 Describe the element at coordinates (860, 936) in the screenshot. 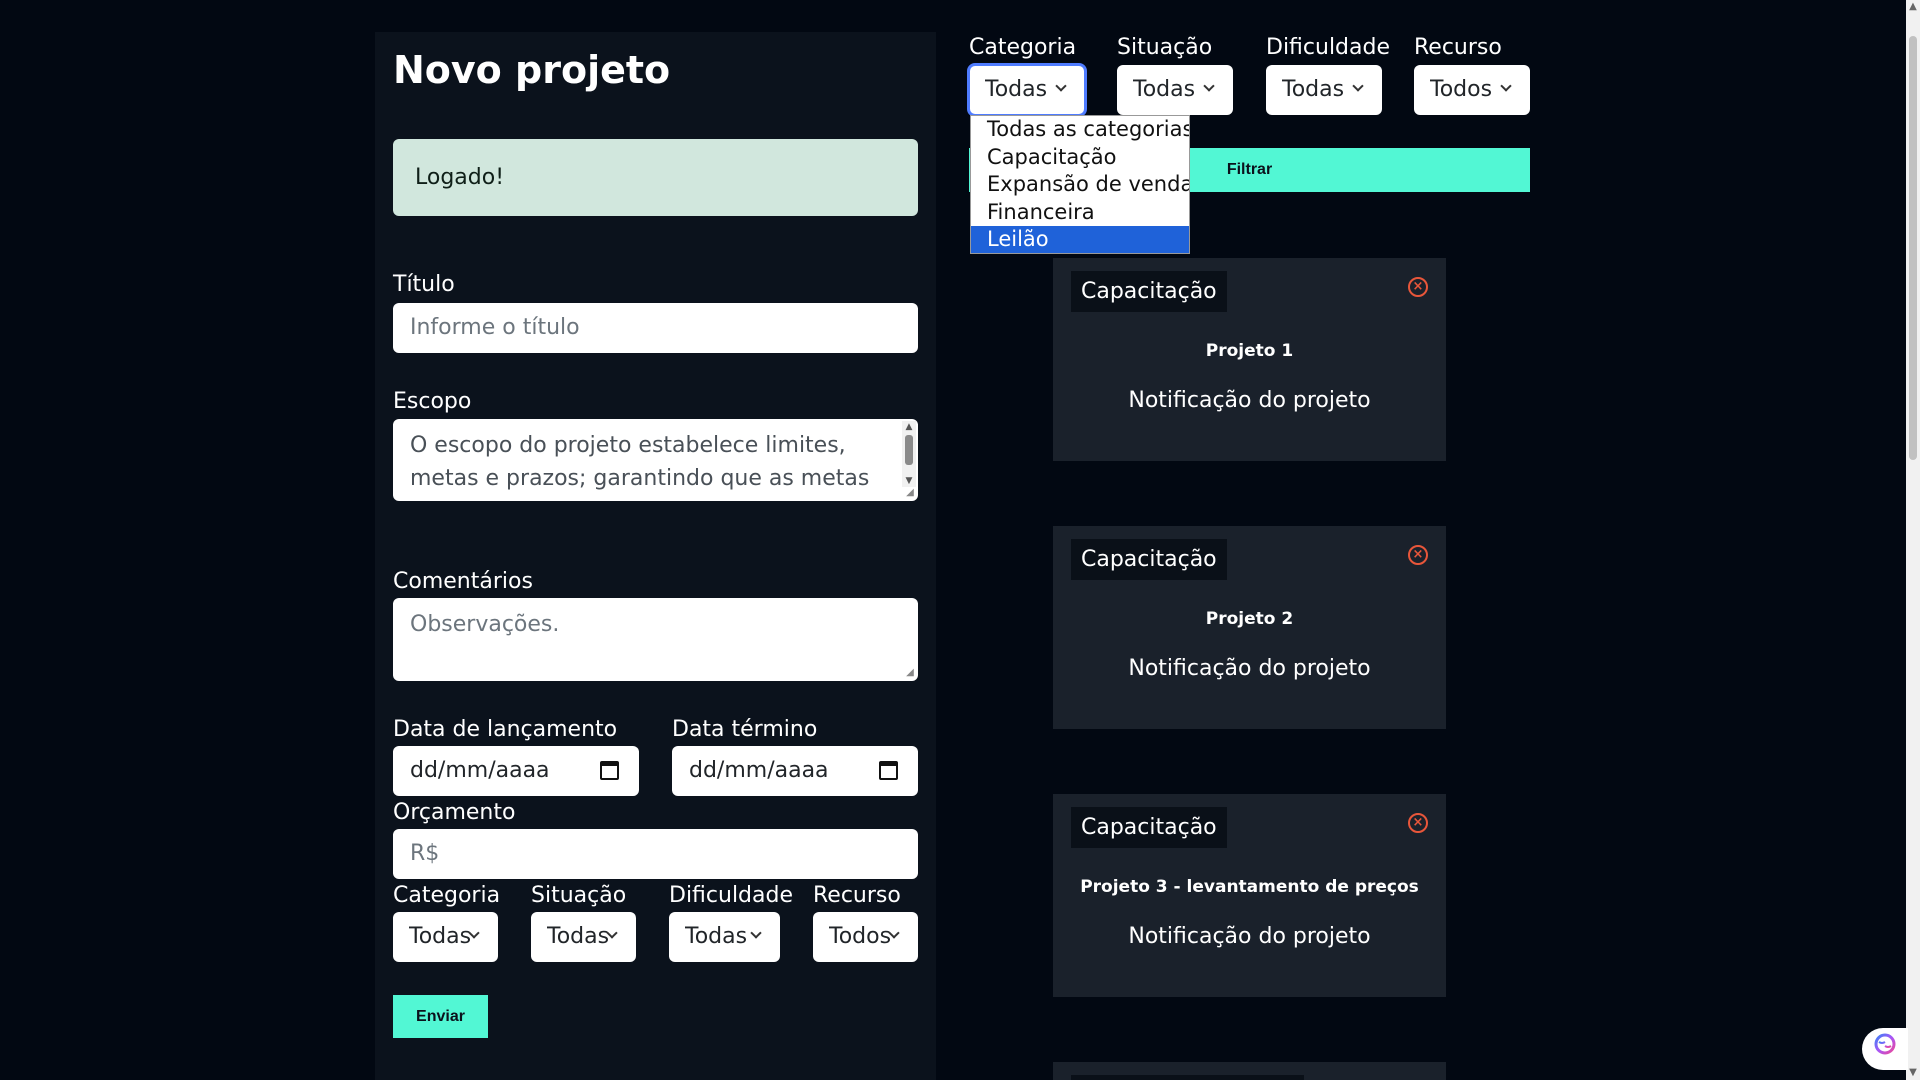

I see `form-resource-value: Todos` at that location.